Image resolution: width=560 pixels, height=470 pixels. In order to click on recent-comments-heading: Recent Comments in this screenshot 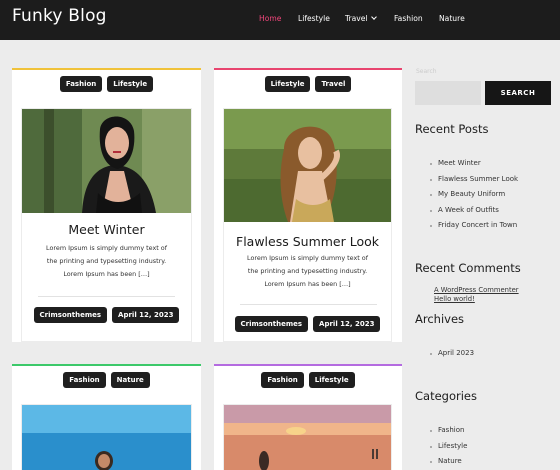, I will do `click(468, 268)`.